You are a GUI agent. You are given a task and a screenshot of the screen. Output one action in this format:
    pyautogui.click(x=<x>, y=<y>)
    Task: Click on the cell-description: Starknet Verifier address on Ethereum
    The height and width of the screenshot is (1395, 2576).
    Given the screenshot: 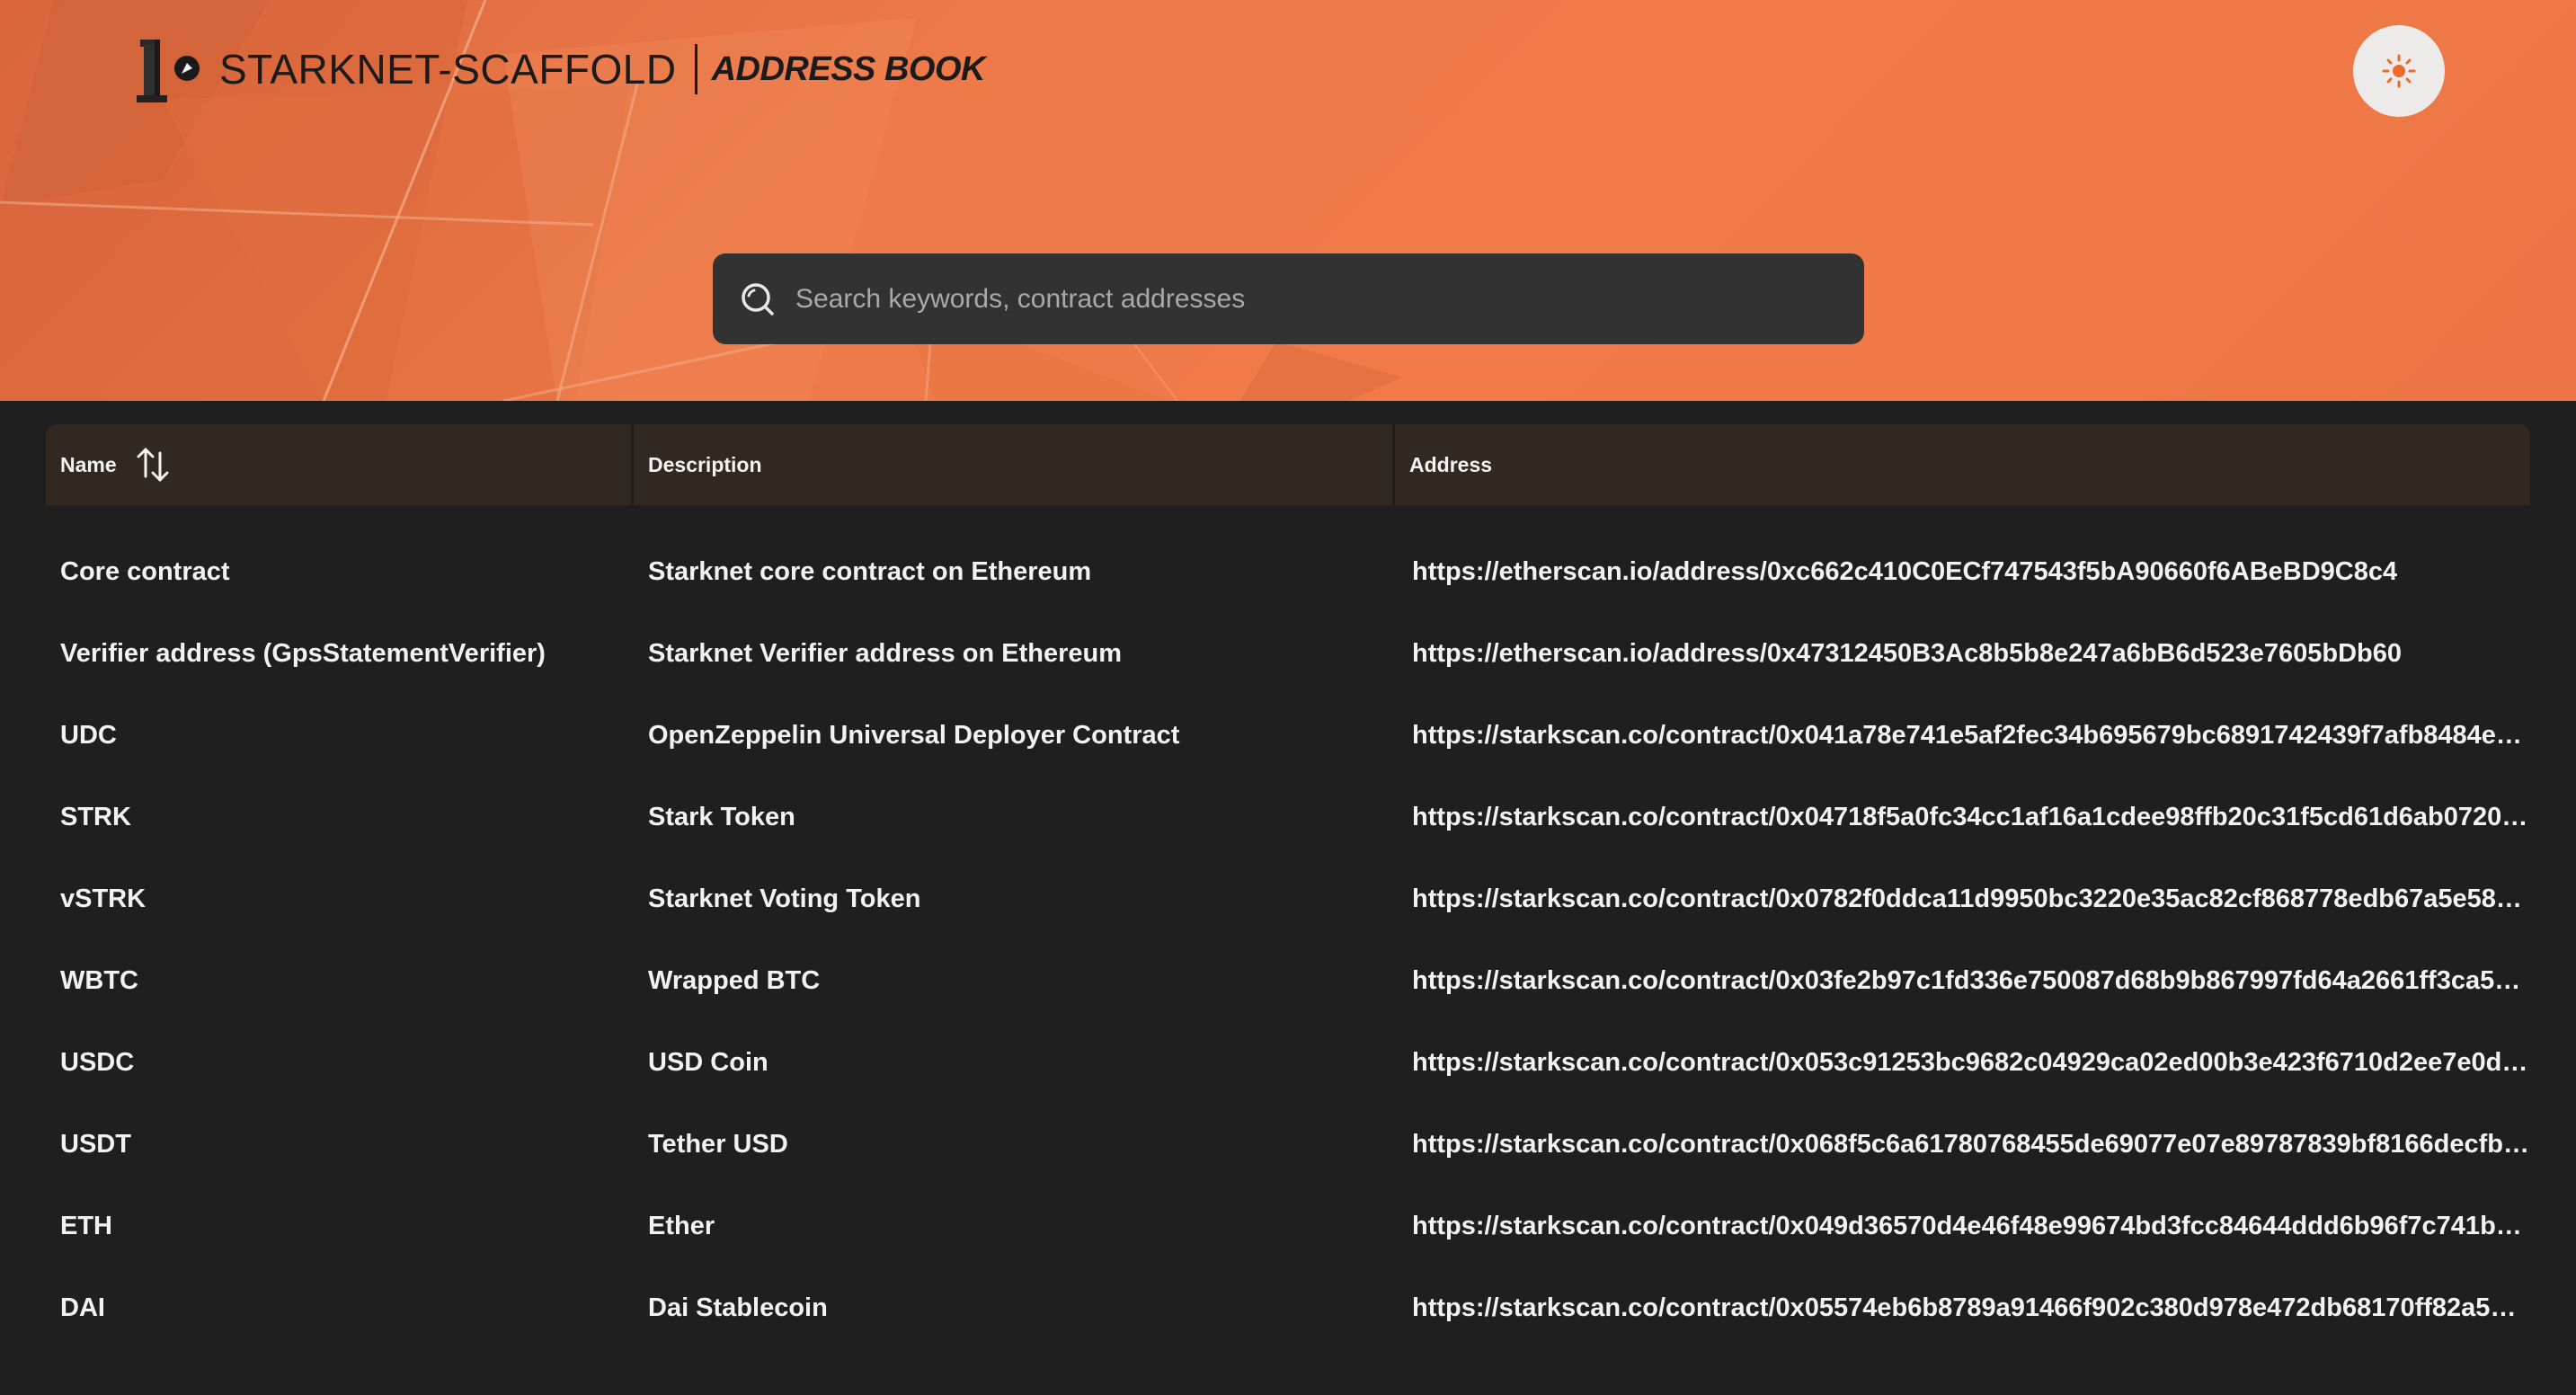 What is the action you would take?
    pyautogui.click(x=885, y=653)
    